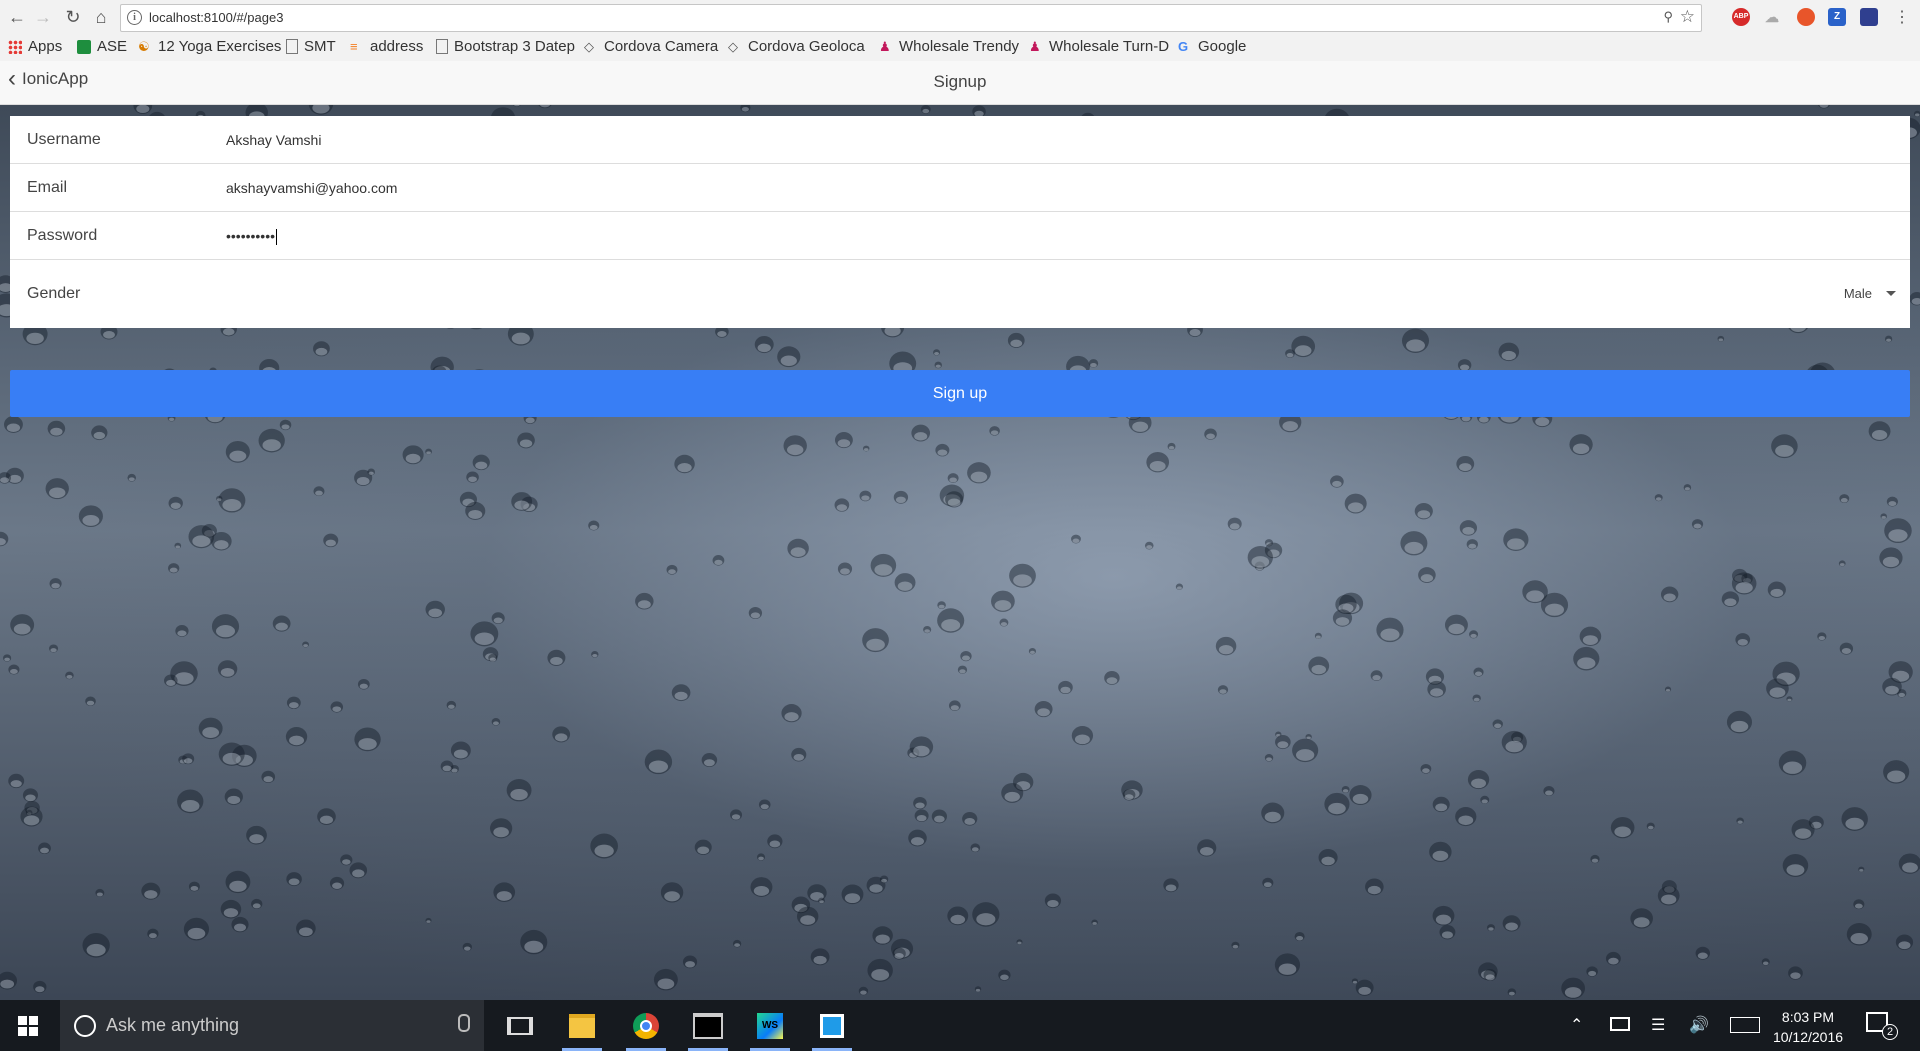  What do you see at coordinates (651, 46) in the screenshot?
I see `bookmark-cordova-camera: ◇ Cordova Camera` at bounding box center [651, 46].